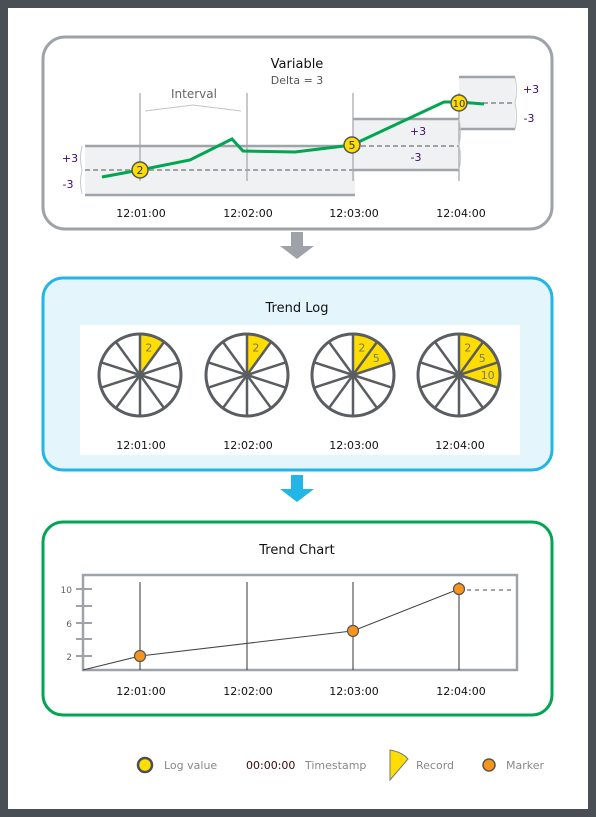  Describe the element at coordinates (270, 765) in the screenshot. I see `legend-timestamp-sample: 00:00:00` at that location.